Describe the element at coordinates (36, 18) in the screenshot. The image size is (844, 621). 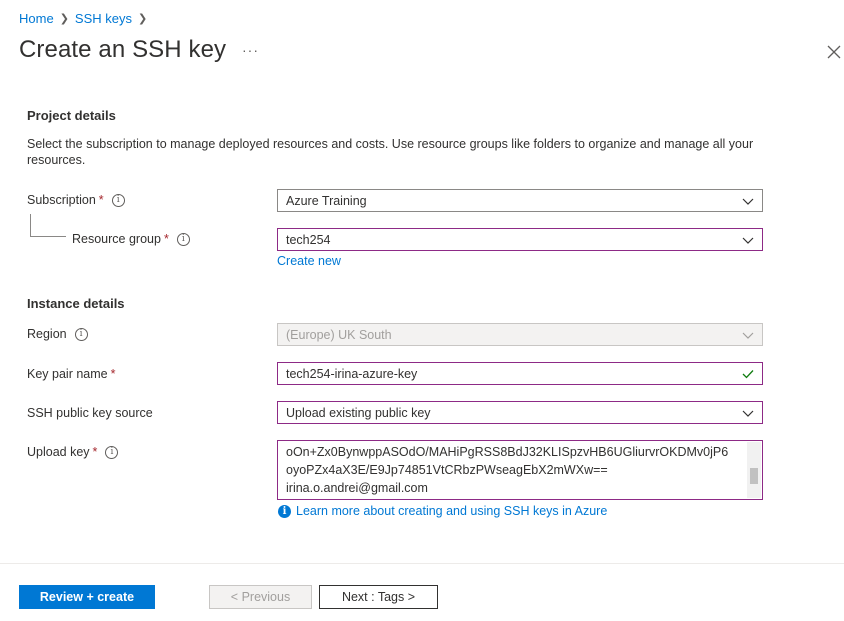
I see `breadcrumb-home: Home` at that location.